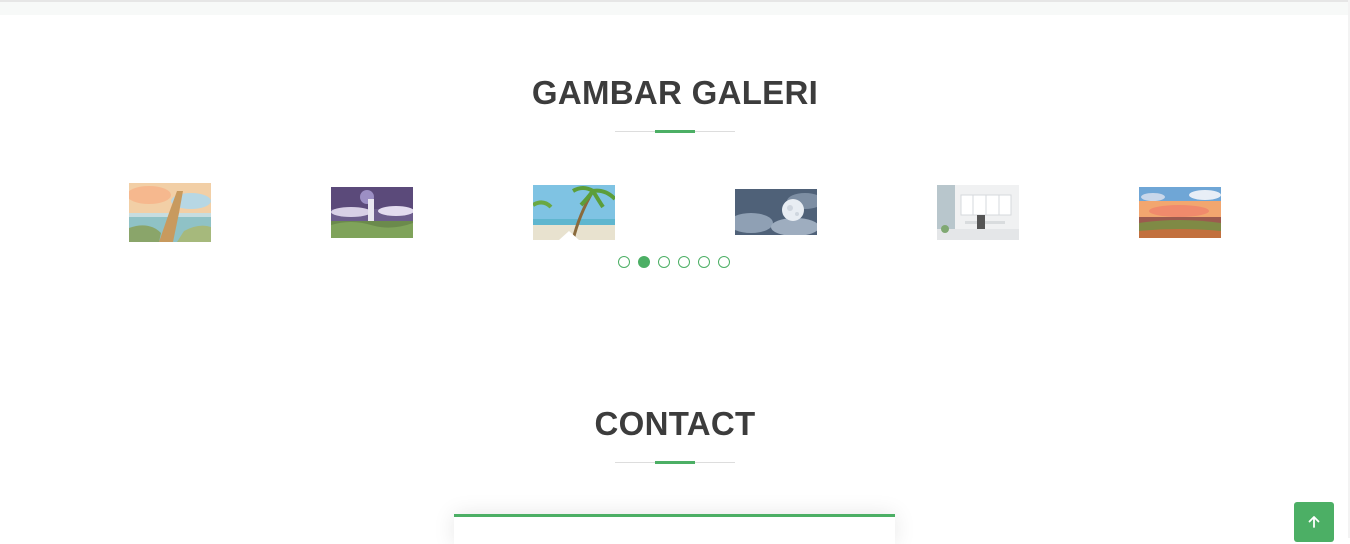 This screenshot has height=544, width=1350. I want to click on gallery-image-stairway-painting, so click(170, 212).